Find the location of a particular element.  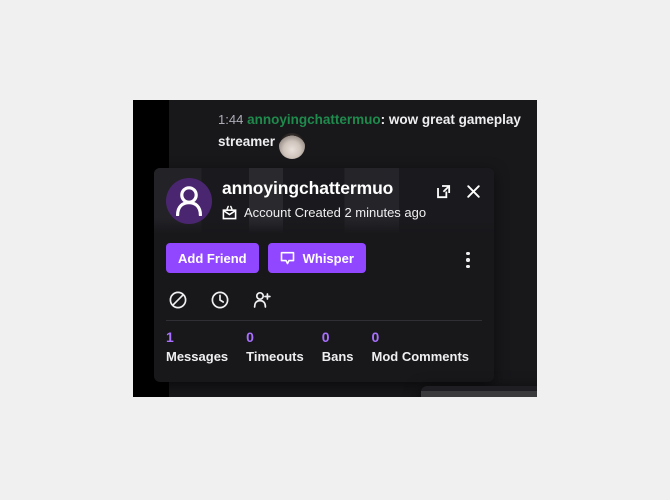

stat-bans: 0 Bans is located at coordinates (338, 347).